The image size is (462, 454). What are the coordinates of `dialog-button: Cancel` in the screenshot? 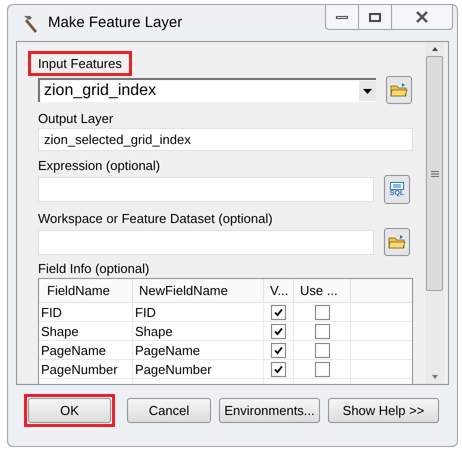 It's located at (169, 410).